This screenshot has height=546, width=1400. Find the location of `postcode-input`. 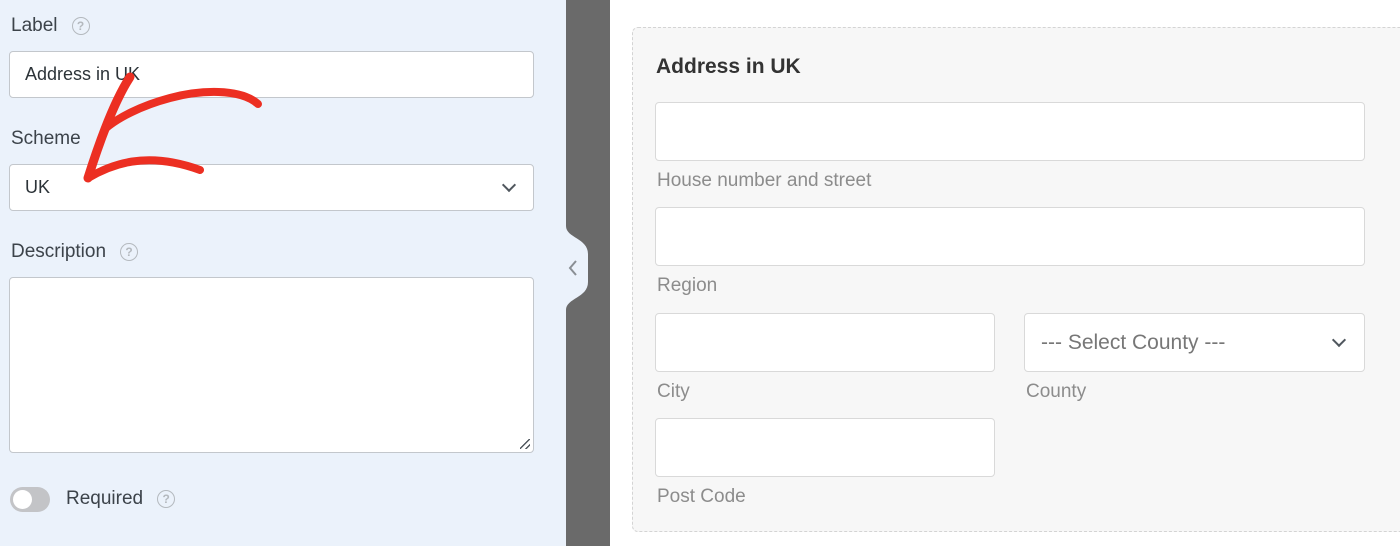

postcode-input is located at coordinates (825, 447).